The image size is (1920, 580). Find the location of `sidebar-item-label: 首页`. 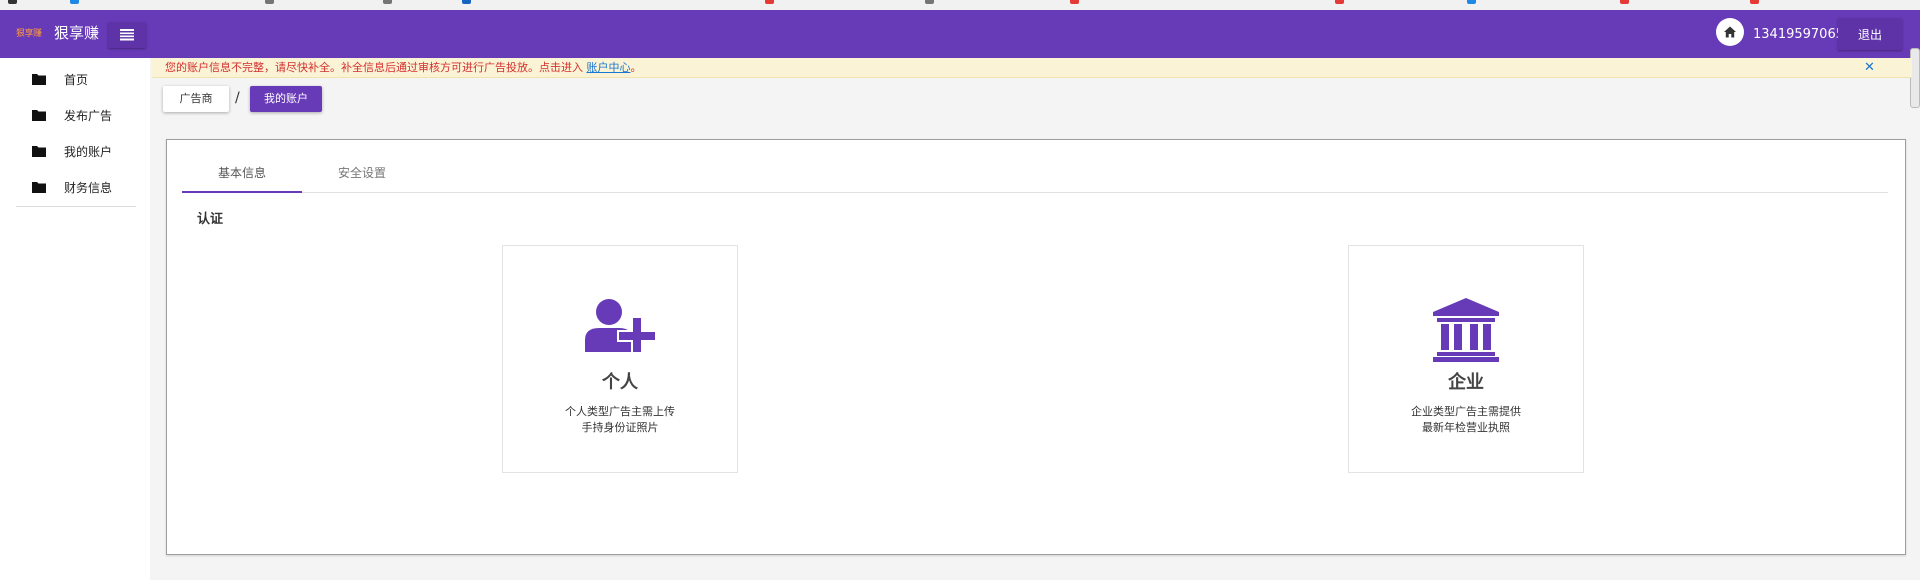

sidebar-item-label: 首页 is located at coordinates (76, 79).